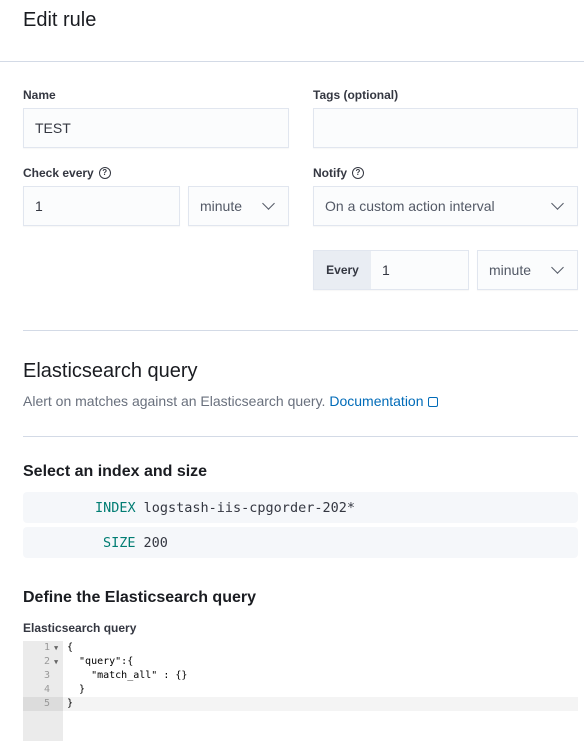  I want to click on every-prepend: Every, so click(342, 270).